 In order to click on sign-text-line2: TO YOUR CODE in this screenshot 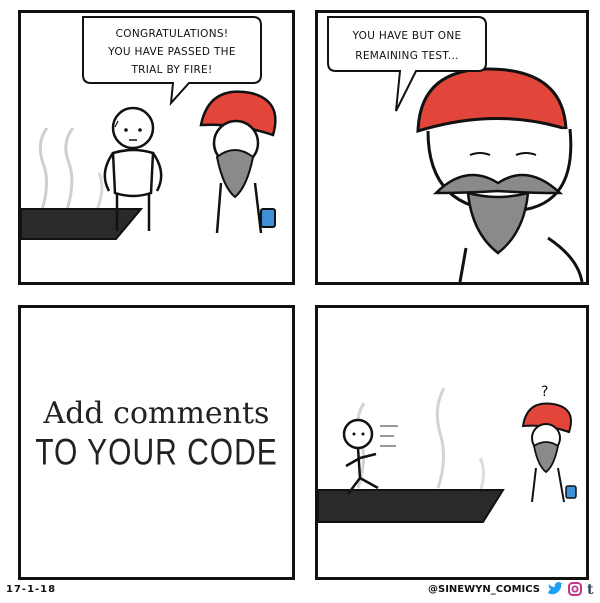, I will do `click(156, 452)`.